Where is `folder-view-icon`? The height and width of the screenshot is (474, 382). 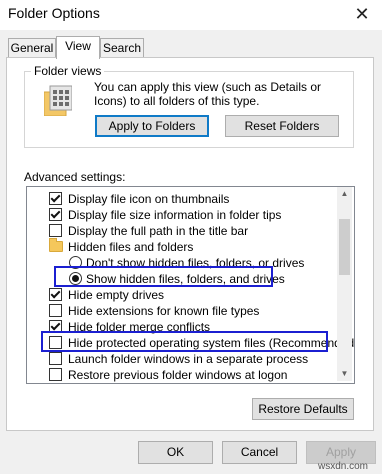 folder-view-icon is located at coordinates (58, 100).